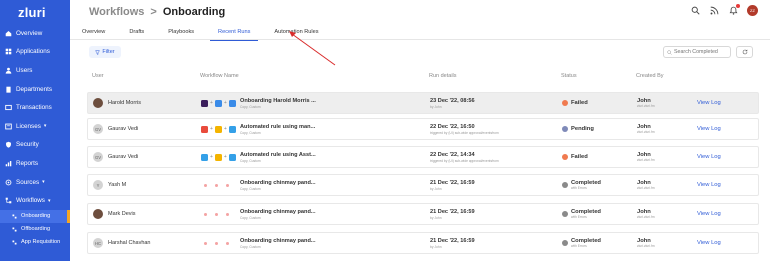  I want to click on tab-playbooks: Playbooks, so click(181, 32).